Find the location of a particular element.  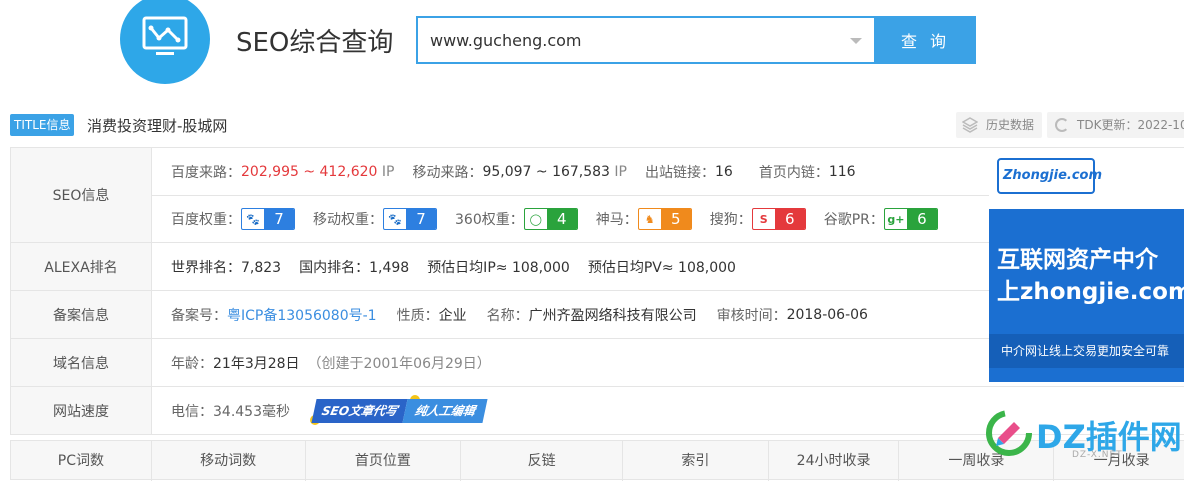

audit-time-value: 2018-06-06 is located at coordinates (827, 314).